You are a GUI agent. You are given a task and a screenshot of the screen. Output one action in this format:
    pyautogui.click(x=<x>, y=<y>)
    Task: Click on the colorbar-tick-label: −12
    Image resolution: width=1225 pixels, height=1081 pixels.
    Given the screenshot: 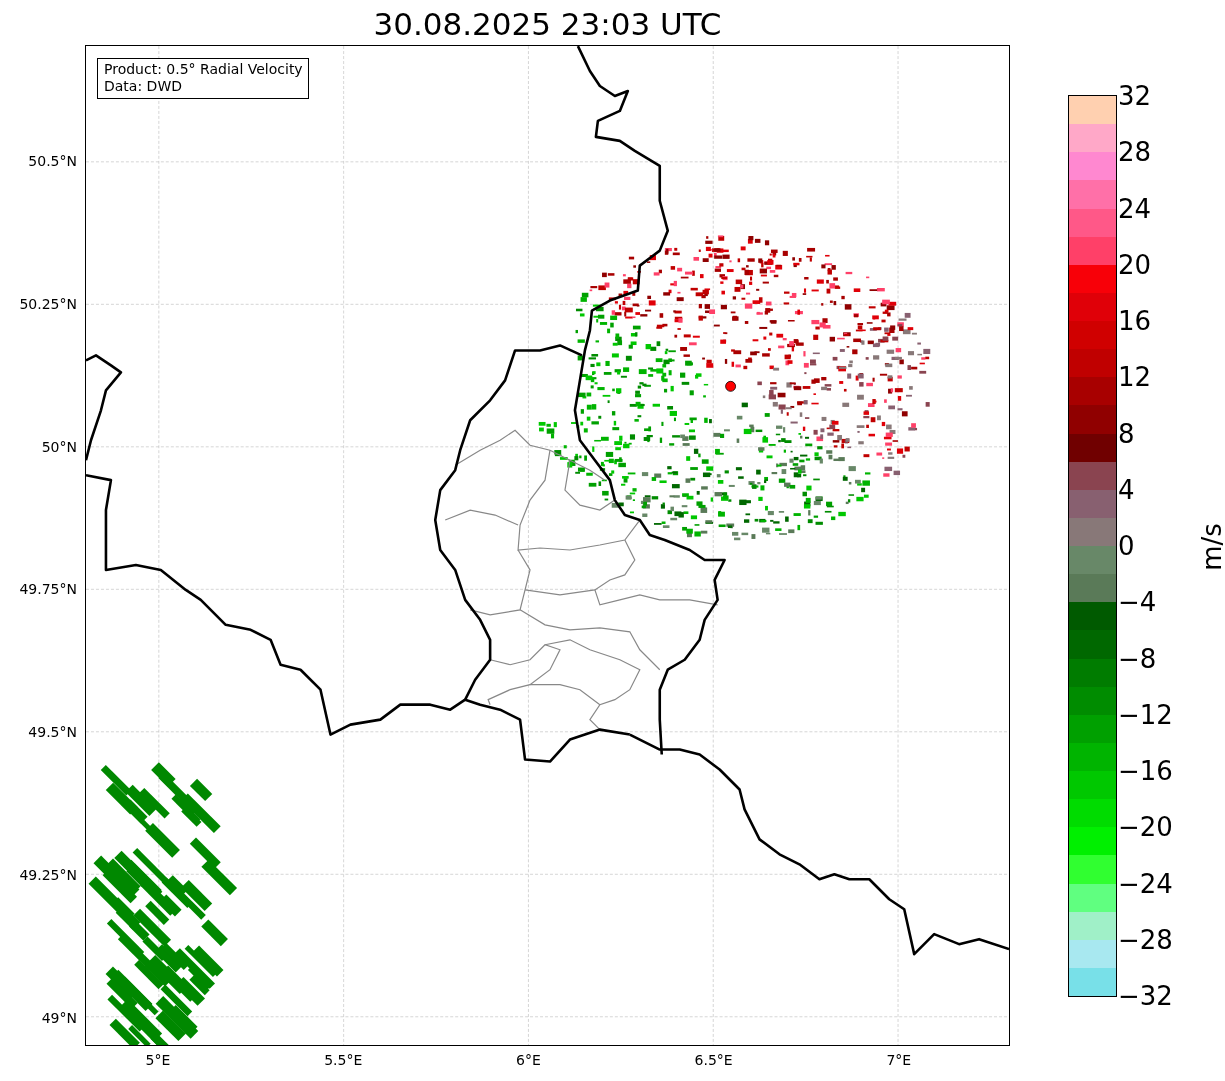 What is the action you would take?
    pyautogui.click(x=1145, y=714)
    